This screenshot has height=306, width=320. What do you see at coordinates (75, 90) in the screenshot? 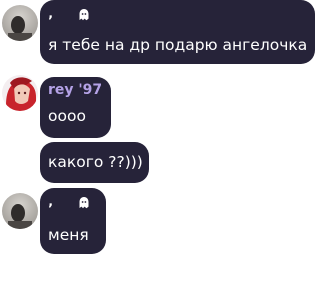
I see `sender-name: rey '97` at bounding box center [75, 90].